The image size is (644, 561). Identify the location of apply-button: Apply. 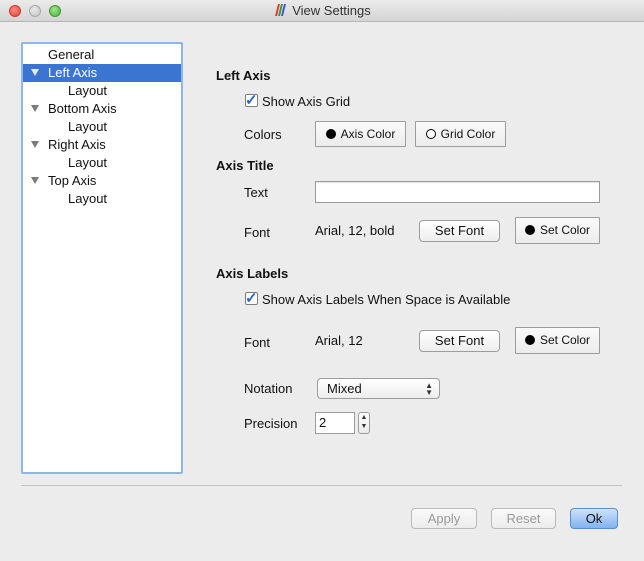
(444, 518).